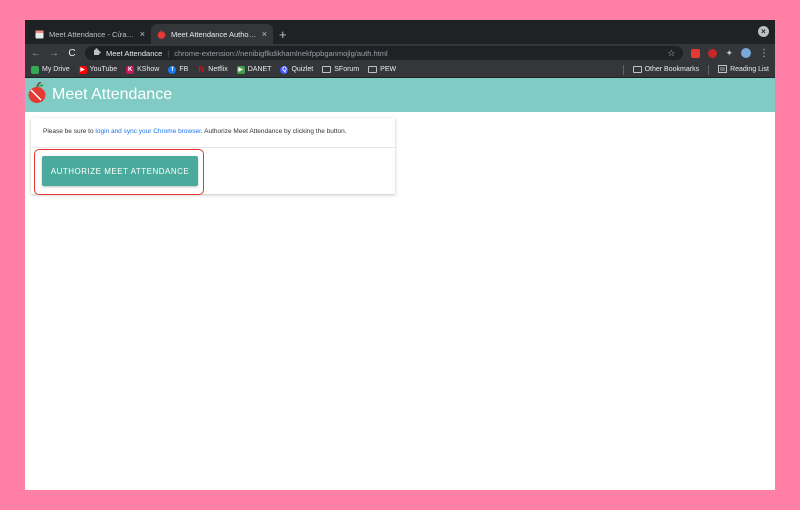 This screenshot has height=510, width=800. I want to click on bookmark-my-drive: My Drive, so click(50, 69).